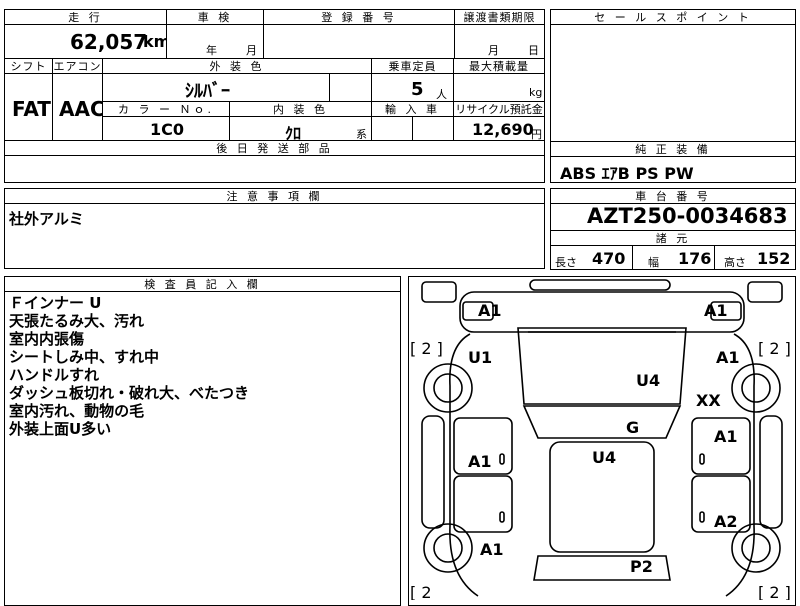 This screenshot has width=800, height=606. What do you see at coordinates (421, 591) in the screenshot?
I see `tire-label-left-bottom: [ 2` at bounding box center [421, 591].